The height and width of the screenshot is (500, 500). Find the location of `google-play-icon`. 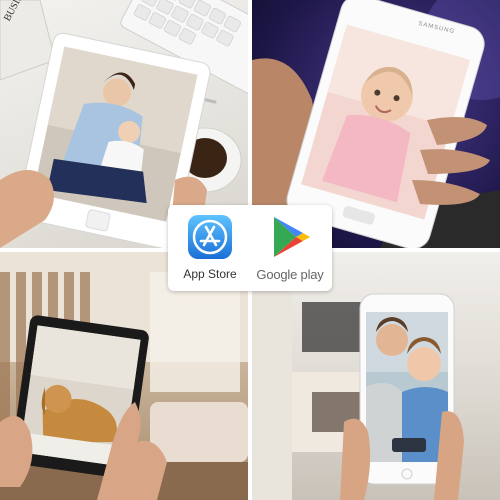

google-play-icon is located at coordinates (290, 237).